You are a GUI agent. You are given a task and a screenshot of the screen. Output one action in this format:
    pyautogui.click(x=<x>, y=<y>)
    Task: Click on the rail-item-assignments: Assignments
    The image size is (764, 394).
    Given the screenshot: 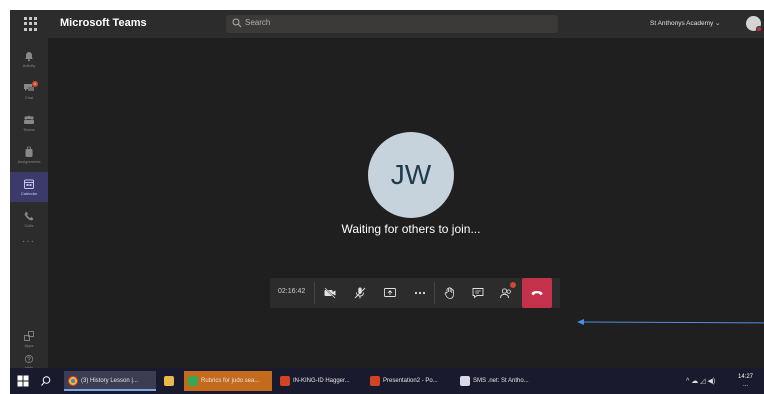 What is the action you would take?
    pyautogui.click(x=29, y=155)
    